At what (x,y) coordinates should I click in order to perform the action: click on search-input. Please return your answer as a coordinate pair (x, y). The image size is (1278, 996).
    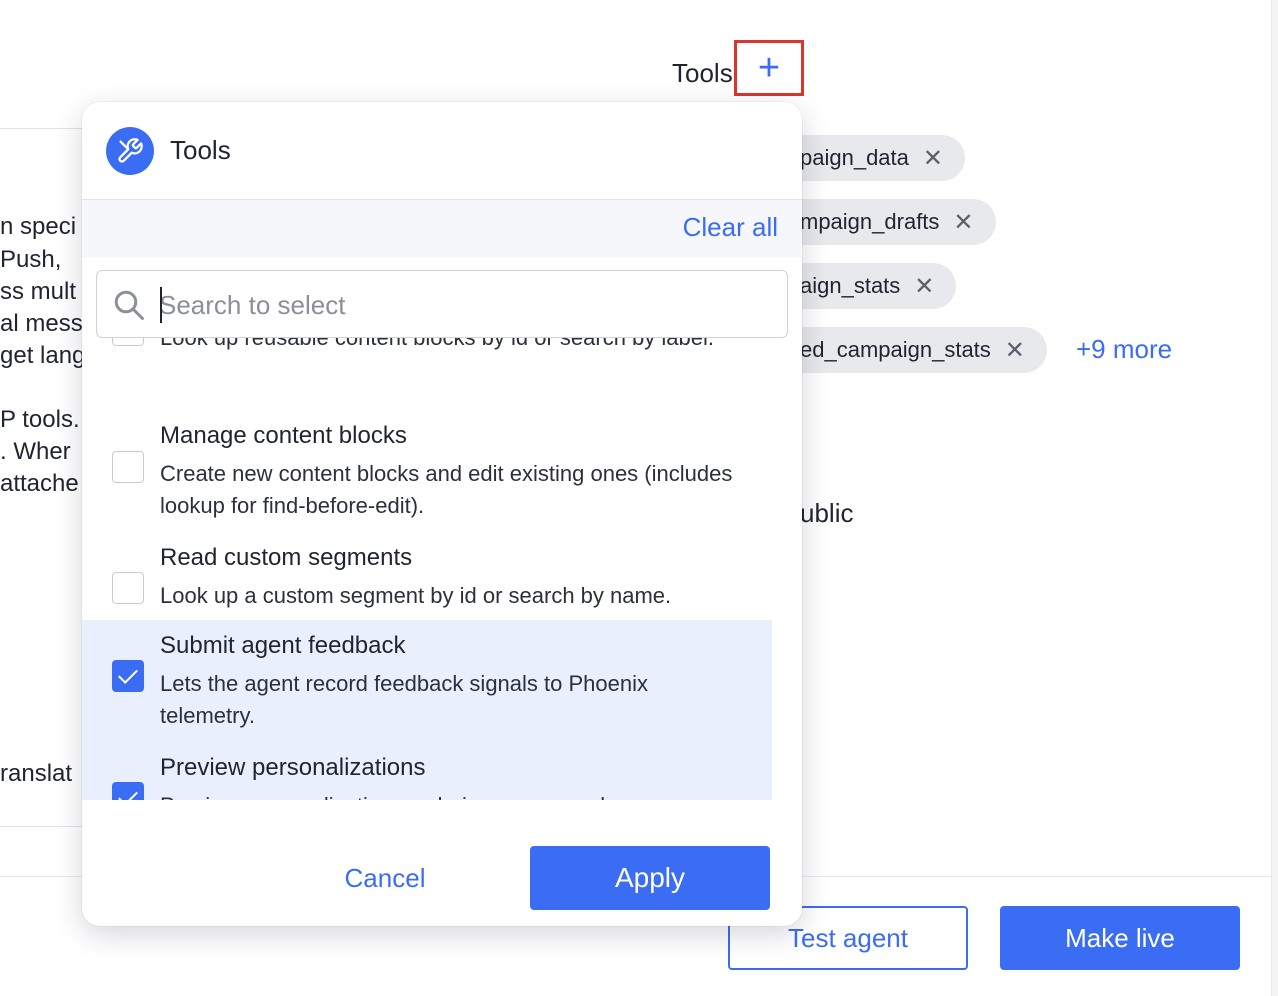
    Looking at the image, I should click on (459, 305).